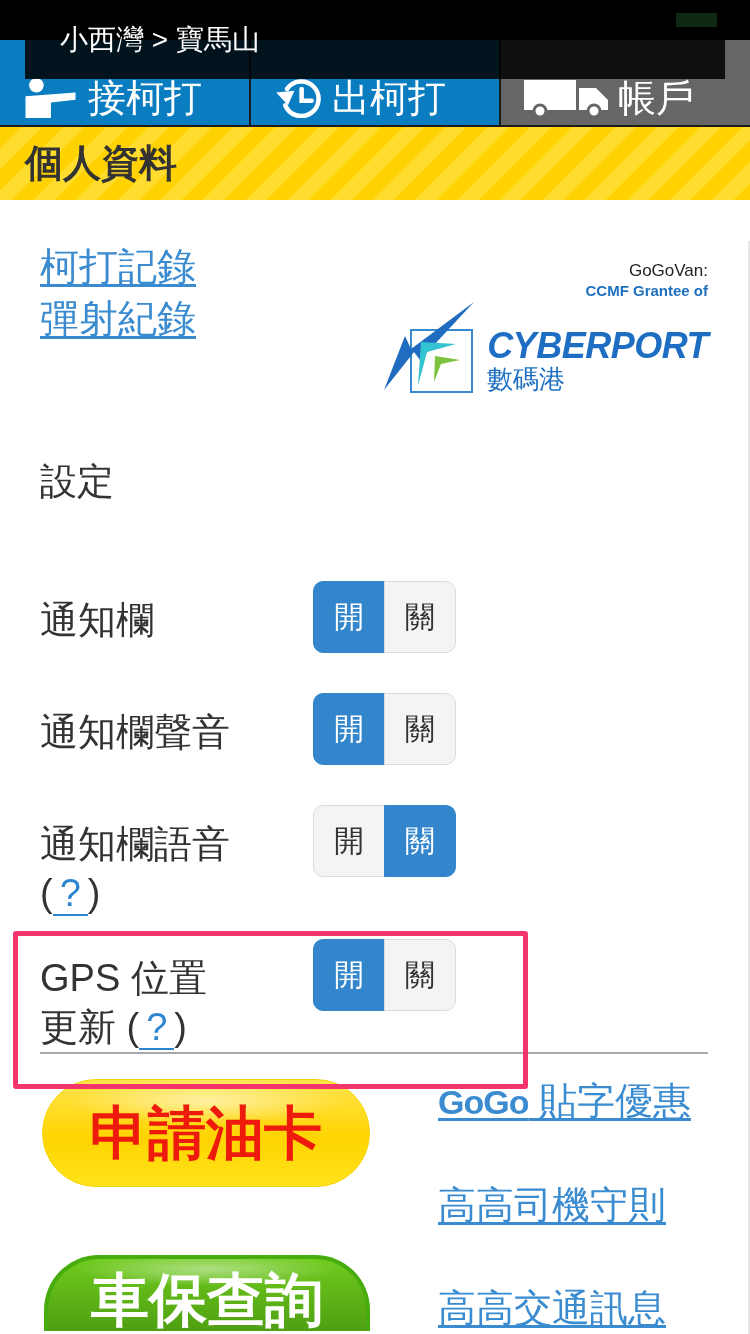  I want to click on clock-arrow-icon, so click(297, 98).